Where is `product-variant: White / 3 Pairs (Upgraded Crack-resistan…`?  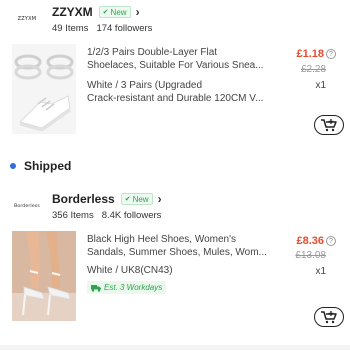 product-variant: White / 3 Pairs (Upgraded Crack-resistan… is located at coordinates (187, 92).